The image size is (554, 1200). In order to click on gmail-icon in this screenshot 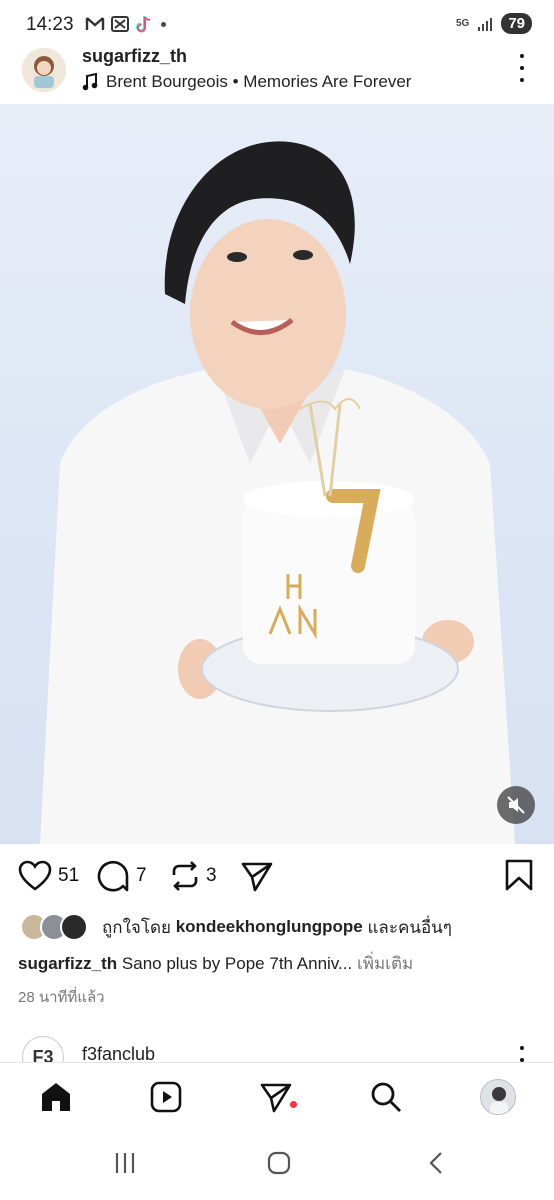, I will do `click(95, 23)`.